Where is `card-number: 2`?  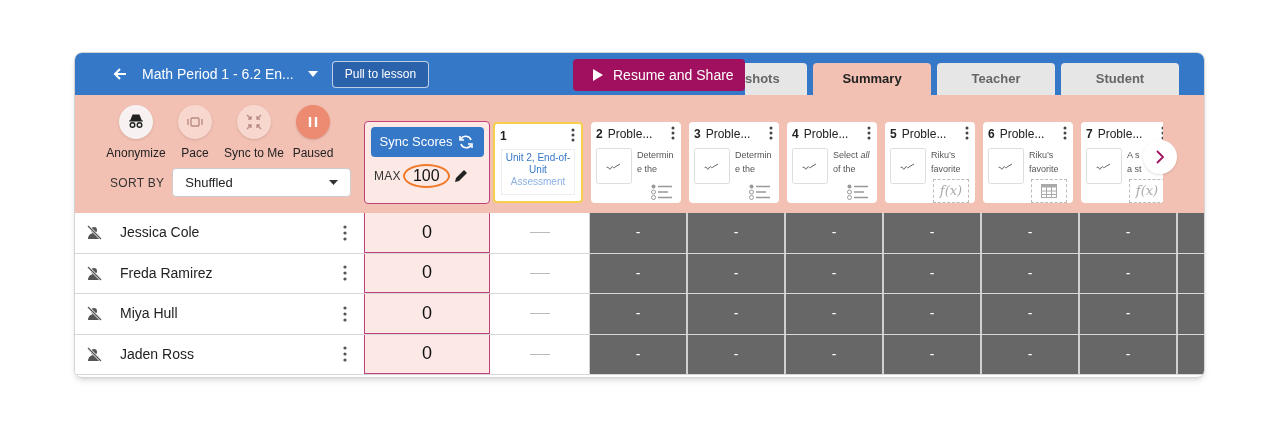
card-number: 2 is located at coordinates (599, 134).